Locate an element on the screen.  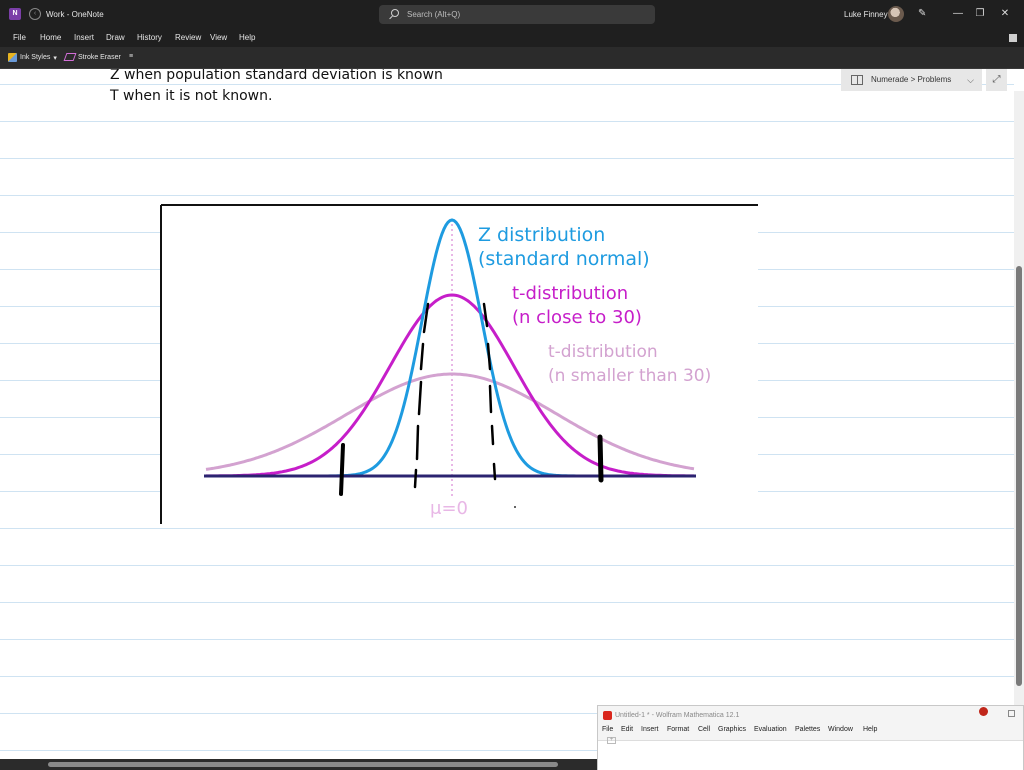
mma-menu-file: File is located at coordinates (607, 729).